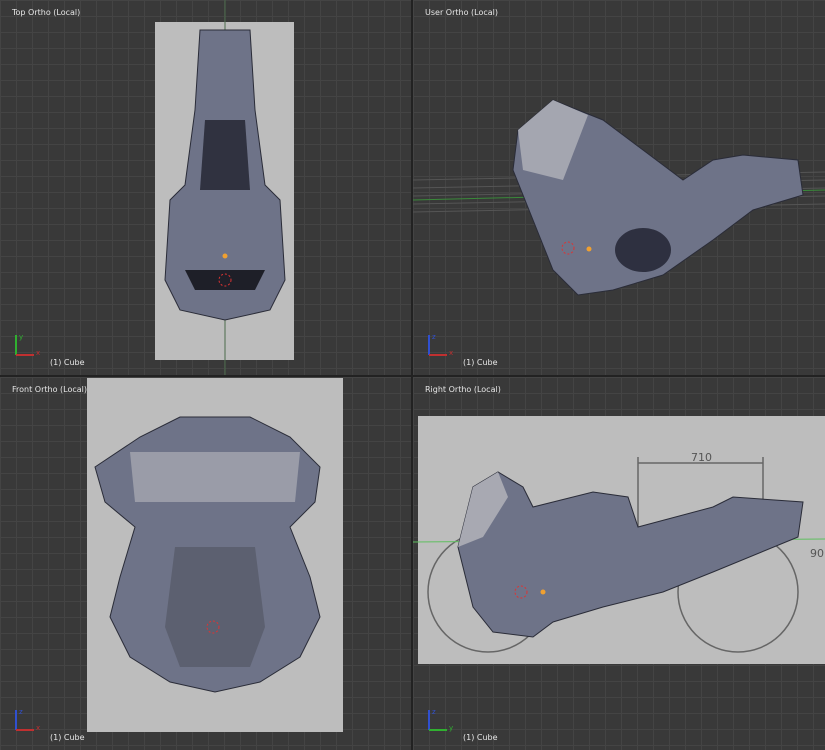  What do you see at coordinates (225, 187) in the screenshot?
I see `mesh-top-view` at bounding box center [225, 187].